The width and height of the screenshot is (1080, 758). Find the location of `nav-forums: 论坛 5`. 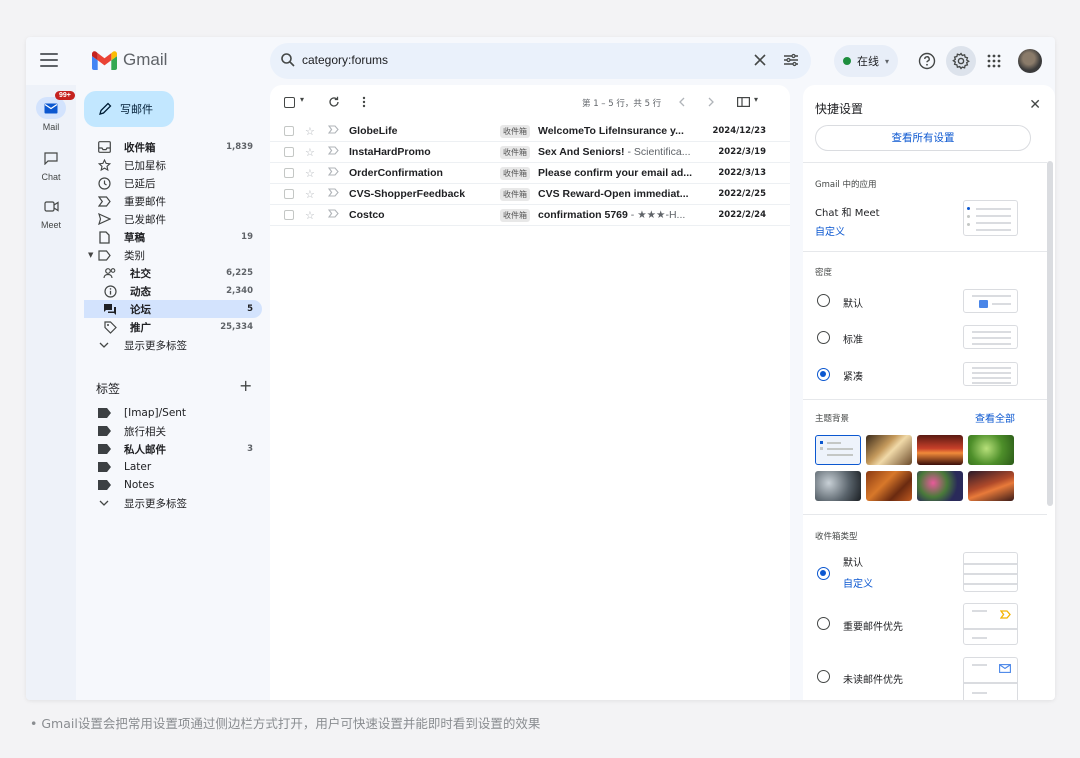

nav-forums: 论坛 5 is located at coordinates (173, 309).